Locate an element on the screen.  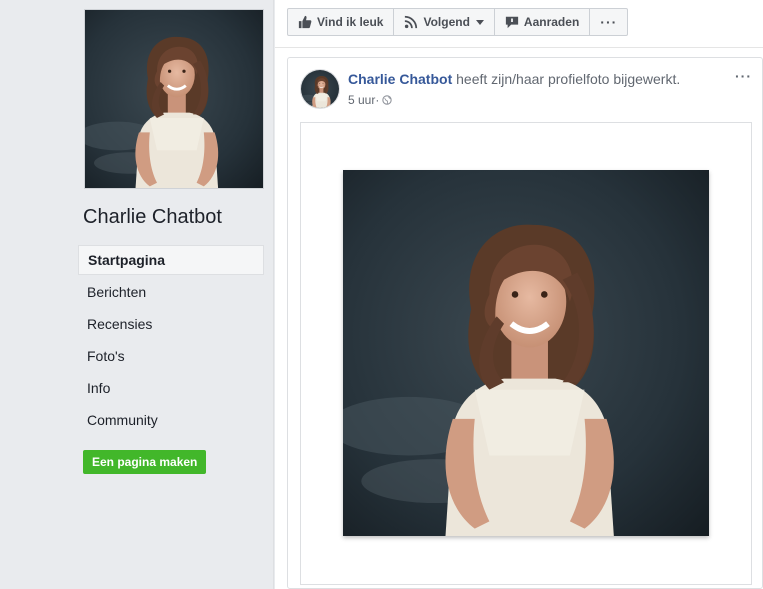
post-timestamp: 5 uur is located at coordinates (361, 100).